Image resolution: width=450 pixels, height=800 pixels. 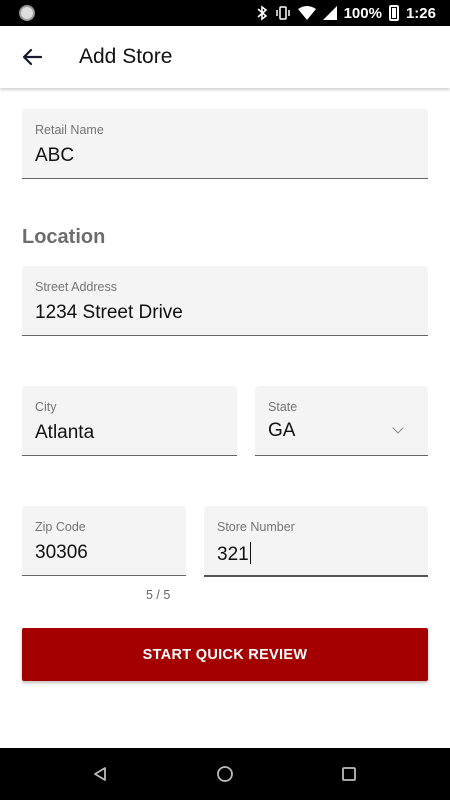 I want to click on store-number-input: 321, so click(x=234, y=554).